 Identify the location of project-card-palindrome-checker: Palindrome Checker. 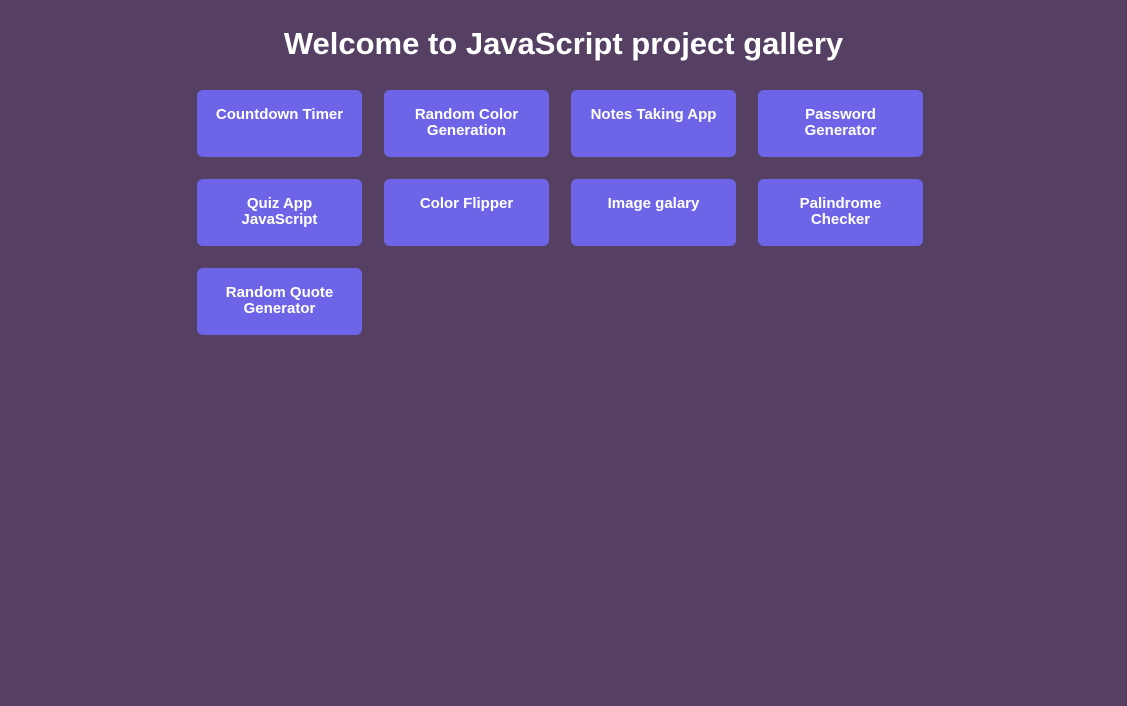
(840, 212).